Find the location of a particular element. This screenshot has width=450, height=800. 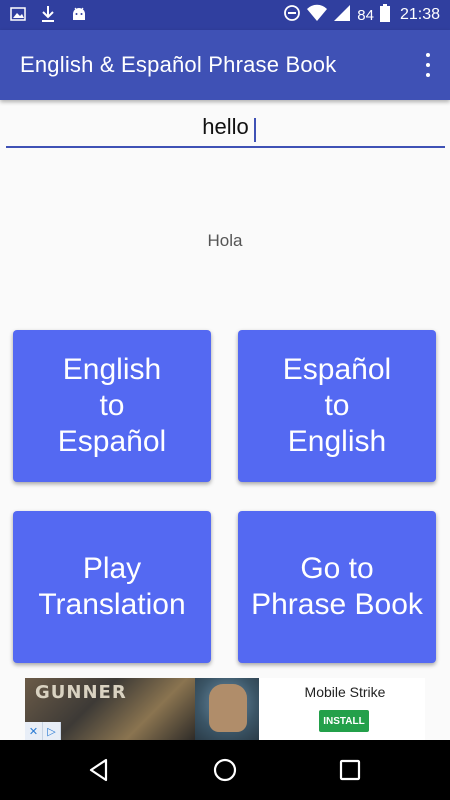

phrase-input is located at coordinates (225, 127).